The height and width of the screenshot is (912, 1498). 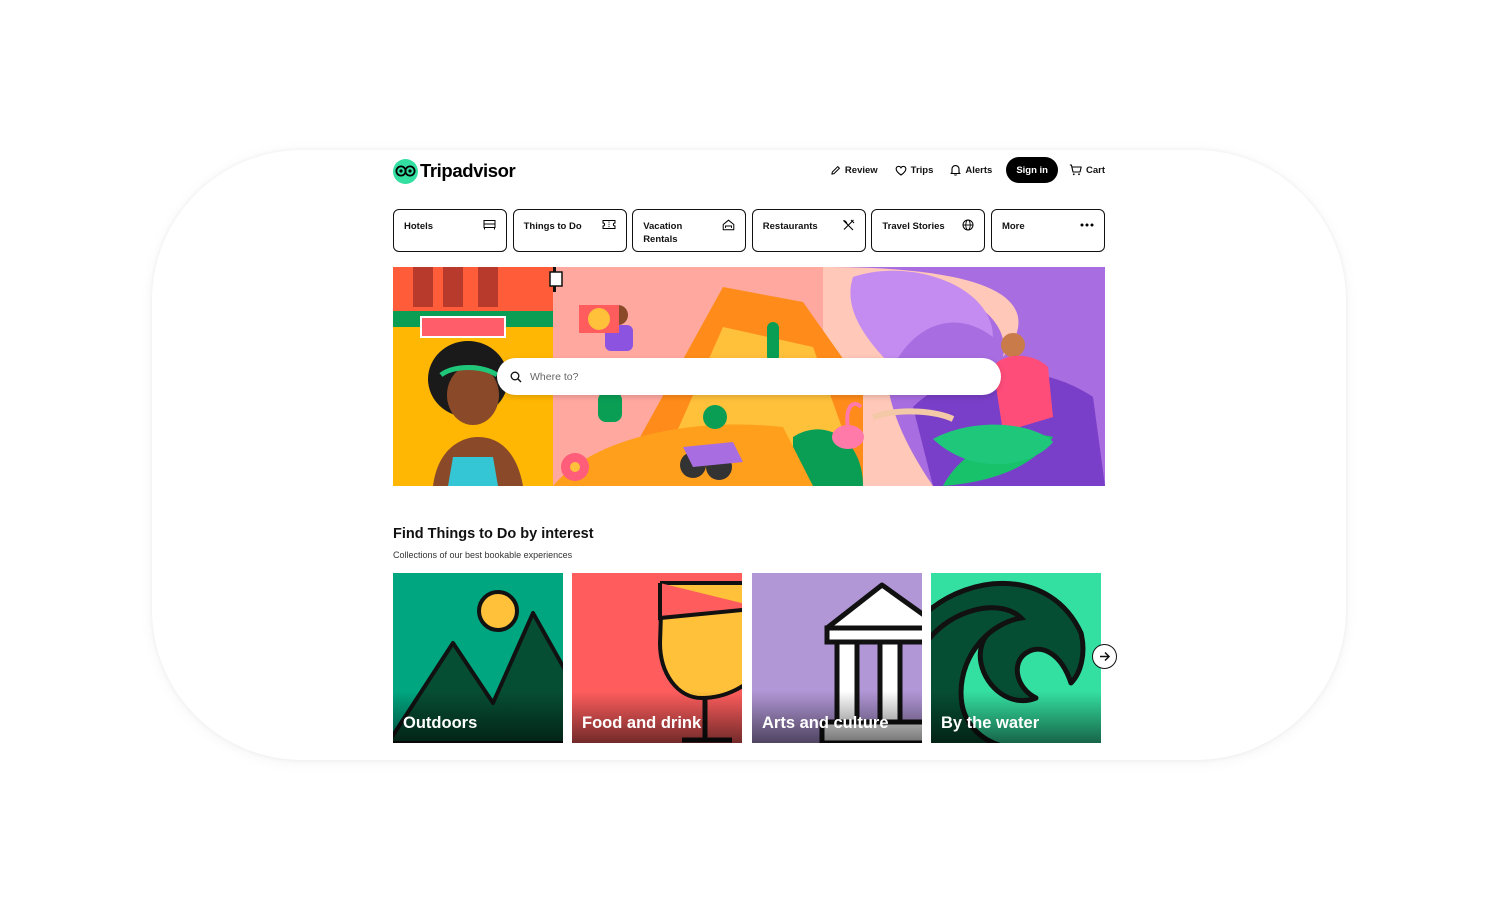 I want to click on sign-in-button: Sign in, so click(x=1032, y=170).